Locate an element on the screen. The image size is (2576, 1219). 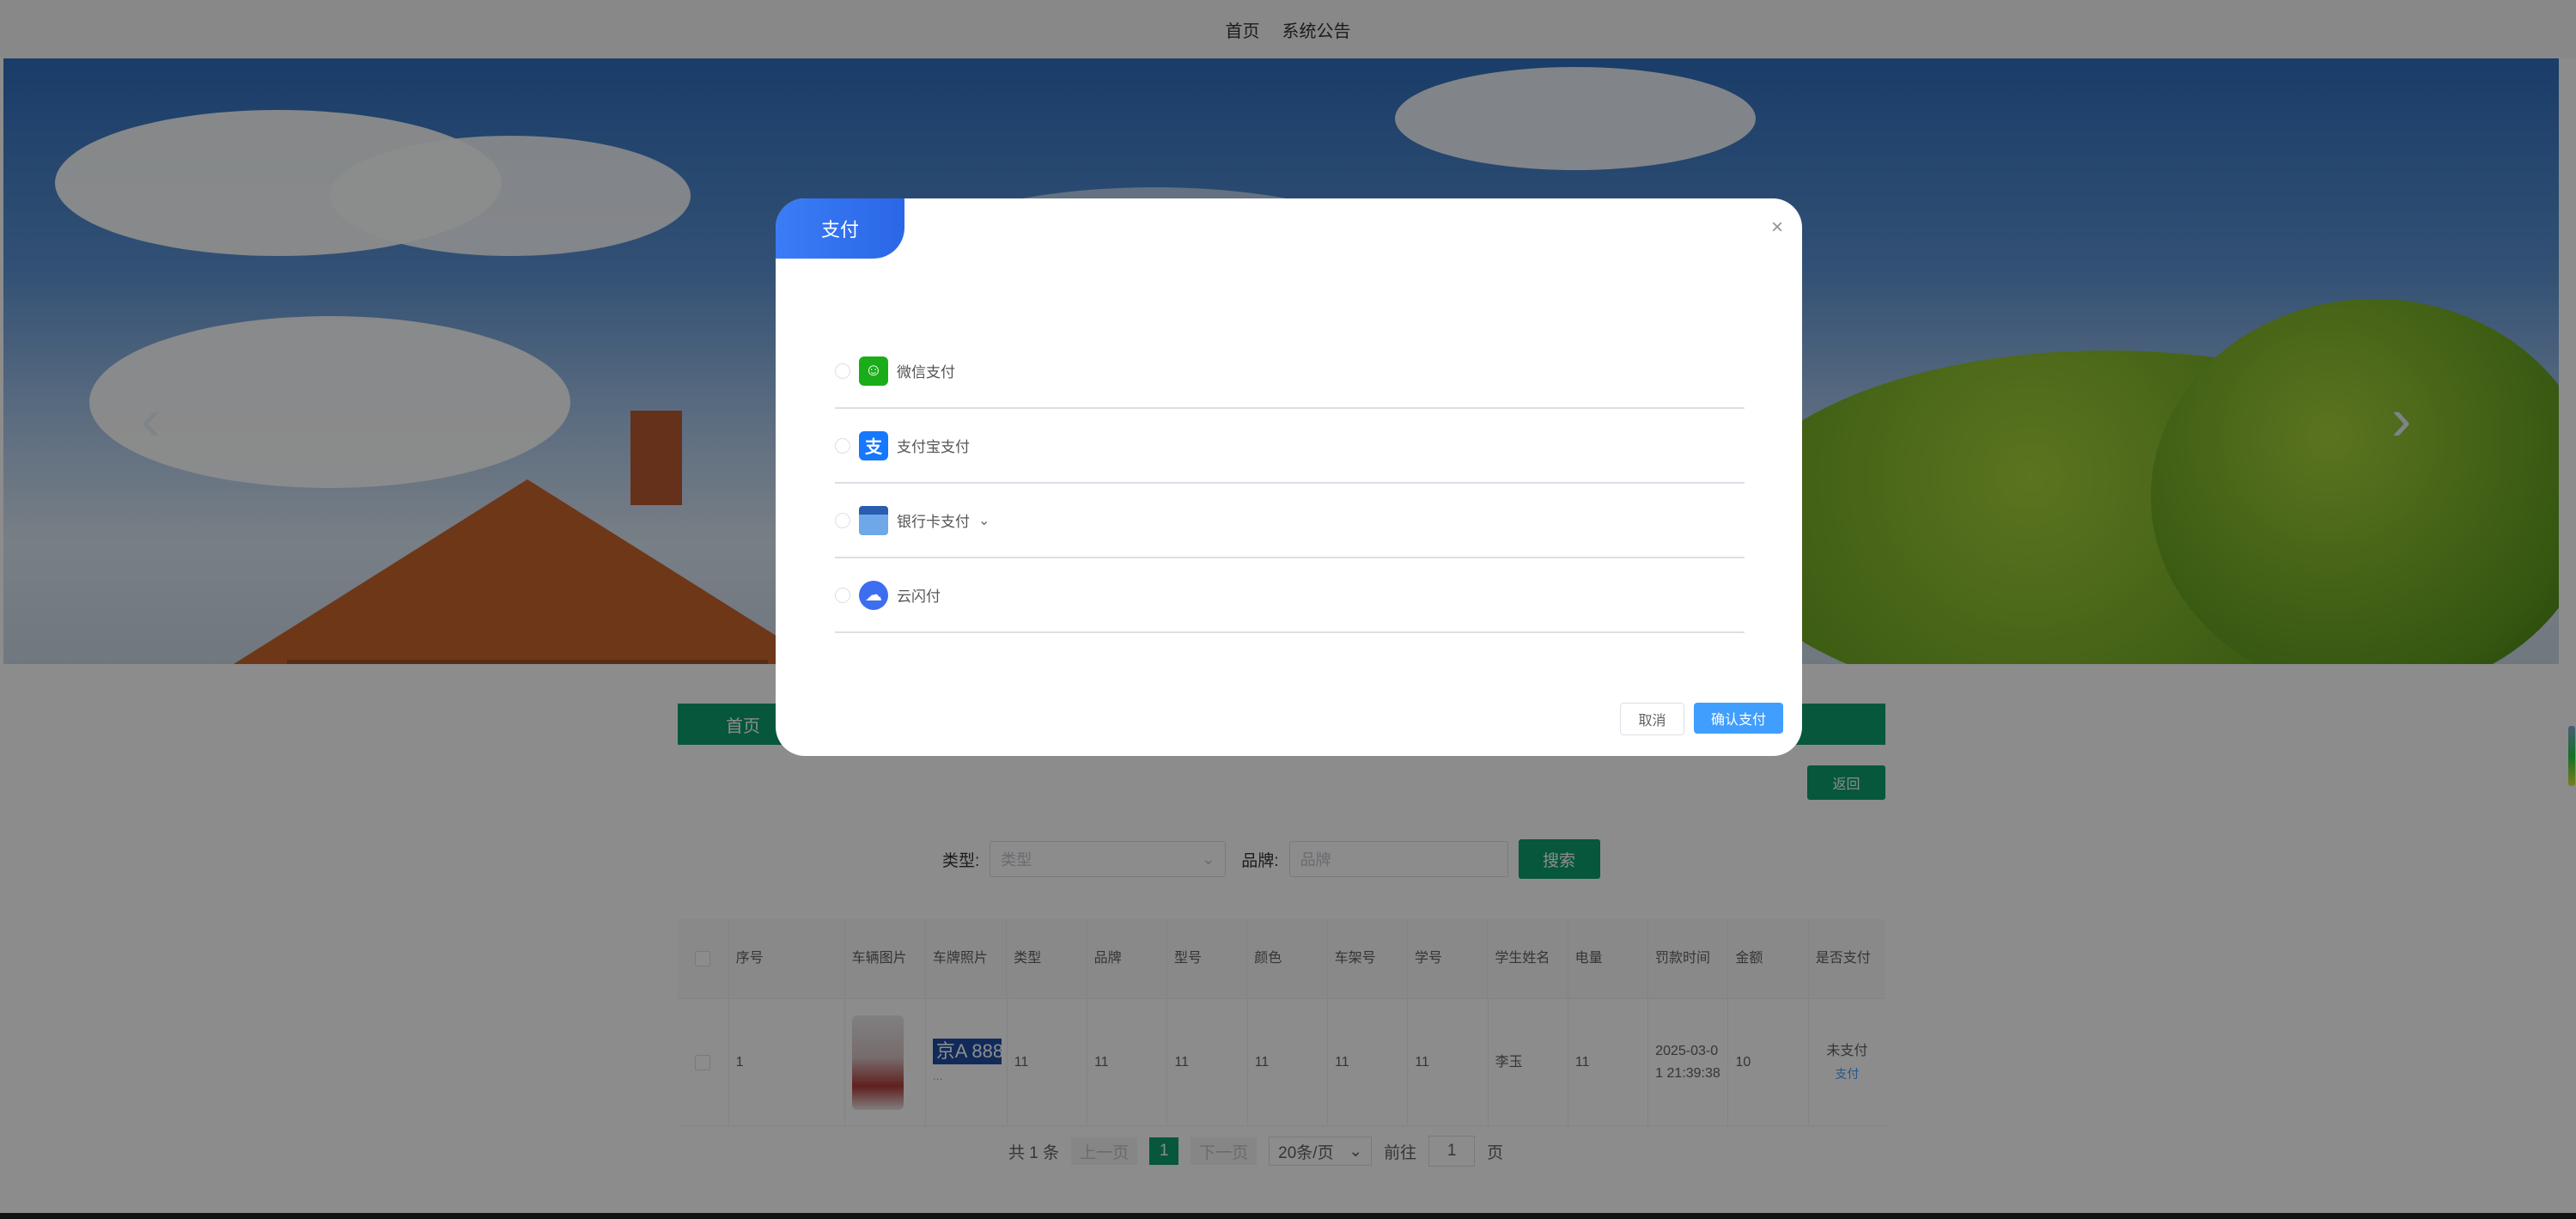
unionpay-cloud-icon: ☁ is located at coordinates (873, 595).